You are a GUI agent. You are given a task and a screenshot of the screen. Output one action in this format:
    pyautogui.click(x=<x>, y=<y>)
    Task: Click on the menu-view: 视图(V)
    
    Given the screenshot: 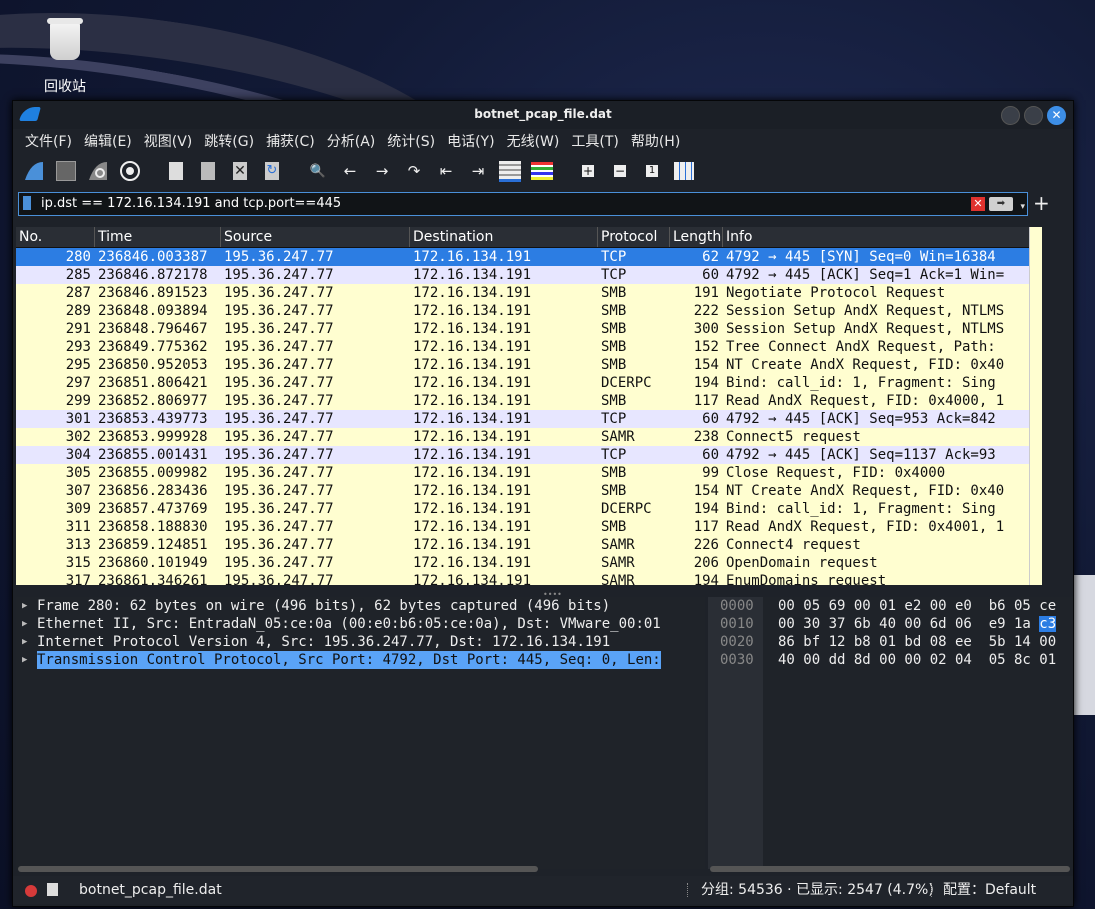 What is the action you would take?
    pyautogui.click(x=168, y=141)
    